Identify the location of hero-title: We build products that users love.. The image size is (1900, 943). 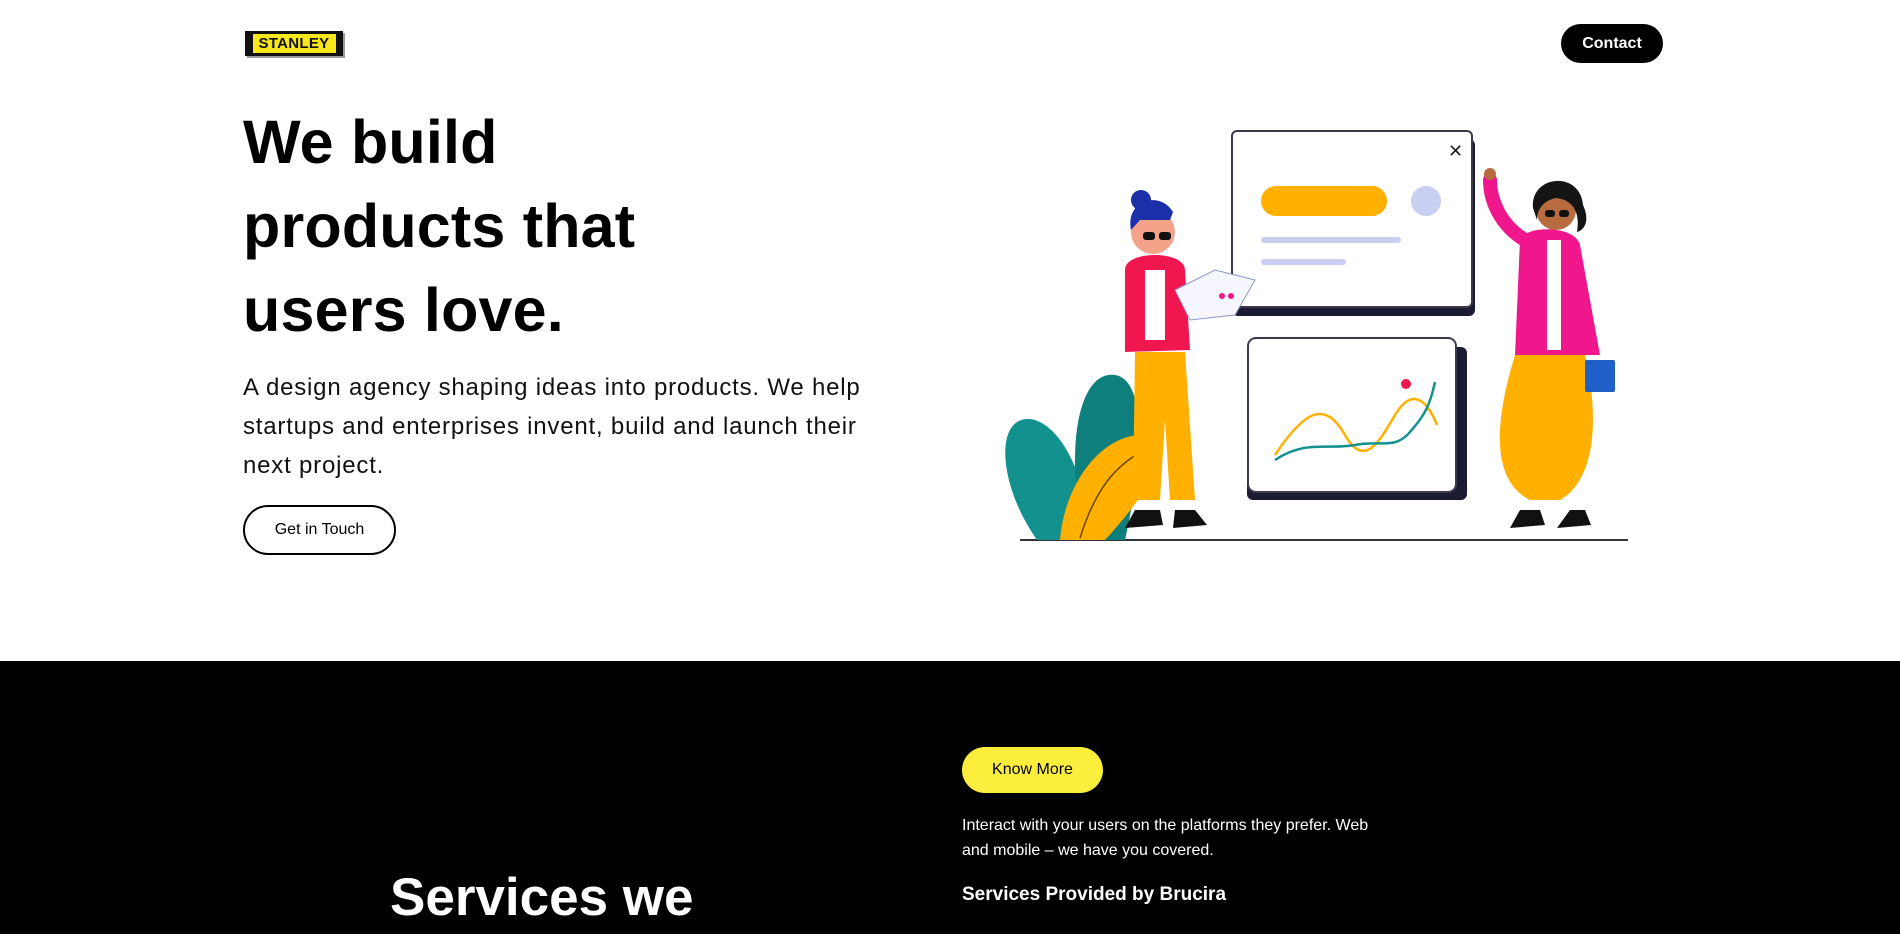
(523, 226).